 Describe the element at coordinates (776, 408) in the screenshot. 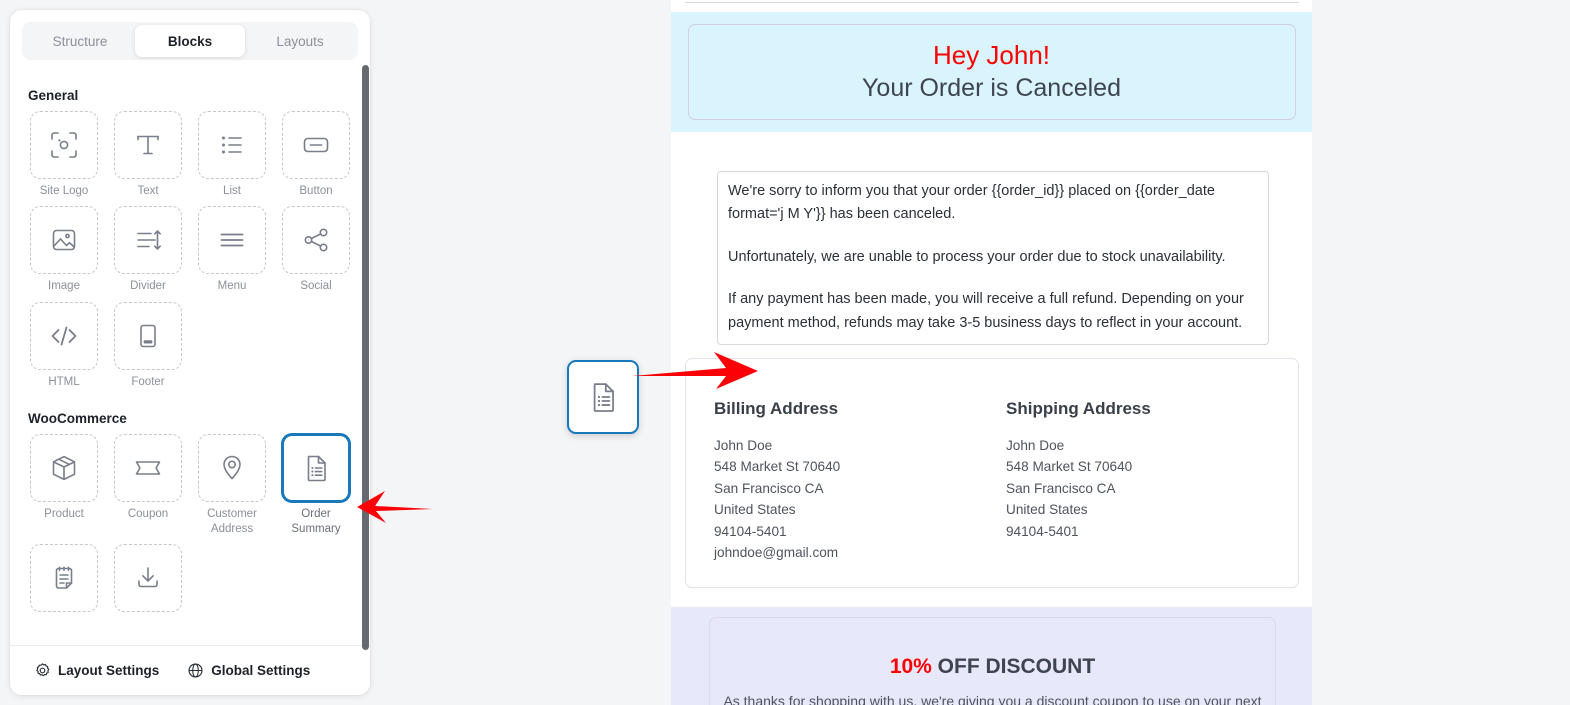

I see `billing-address-heading: Billing Address` at that location.